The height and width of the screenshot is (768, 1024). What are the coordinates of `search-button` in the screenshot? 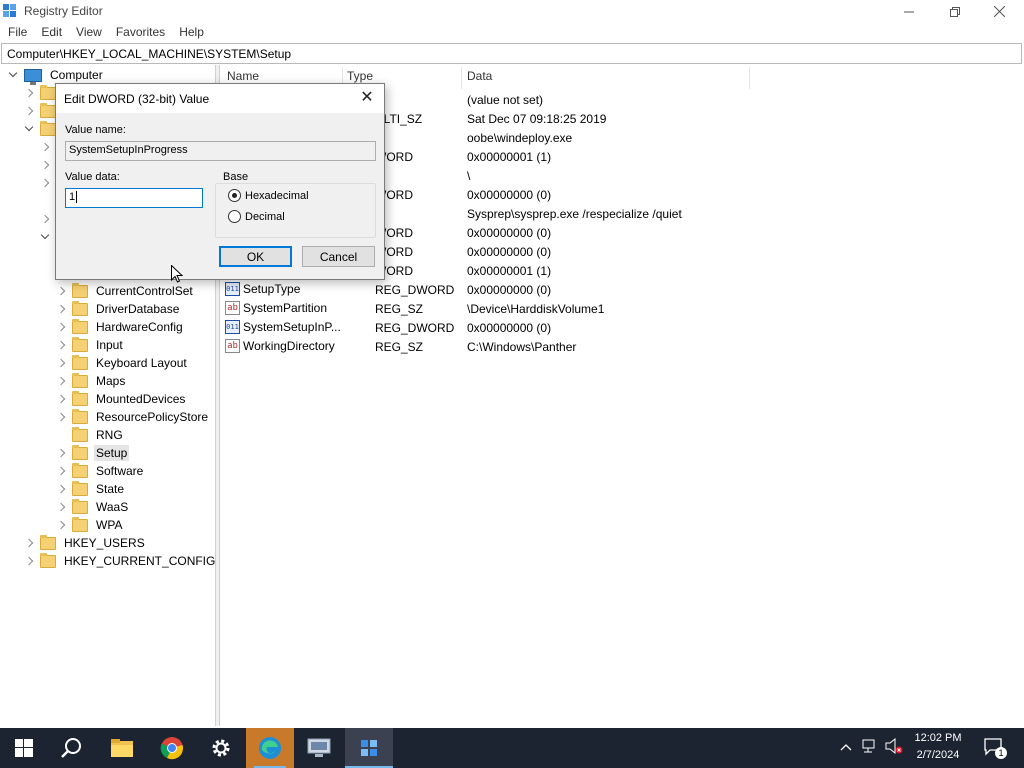 It's located at (72, 748).